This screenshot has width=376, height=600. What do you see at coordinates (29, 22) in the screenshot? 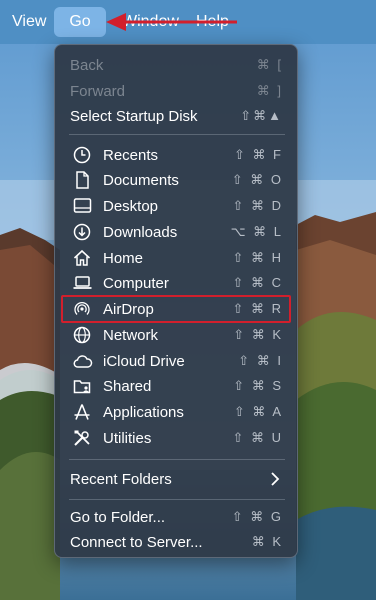
I see `menu-view: View` at bounding box center [29, 22].